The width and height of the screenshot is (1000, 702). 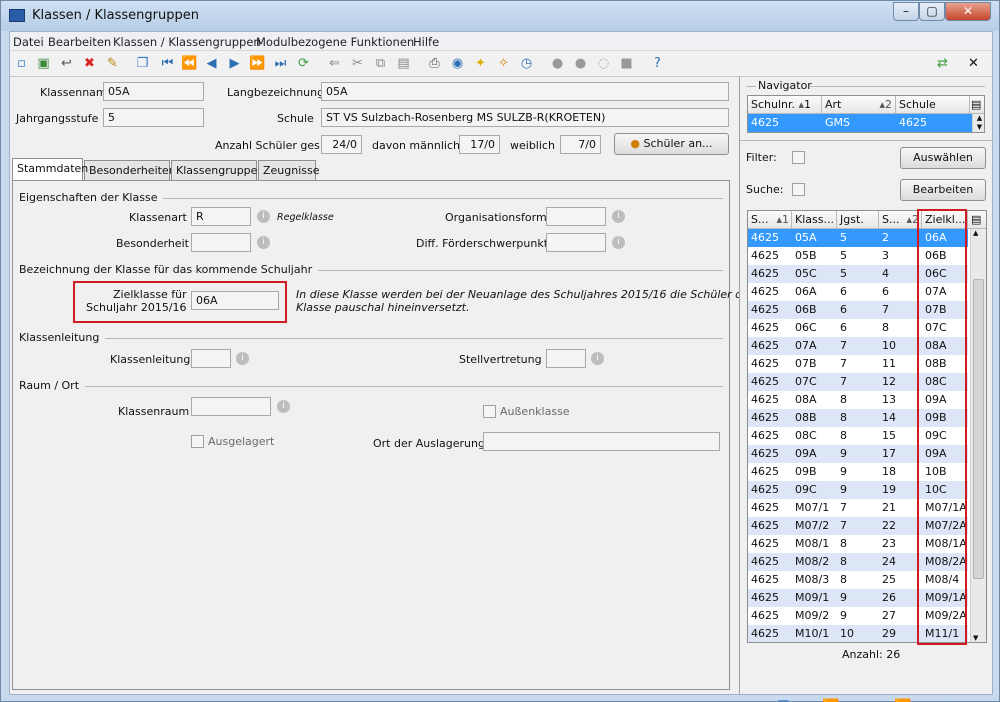 I want to click on list-cell: 22, so click(x=889, y=525).